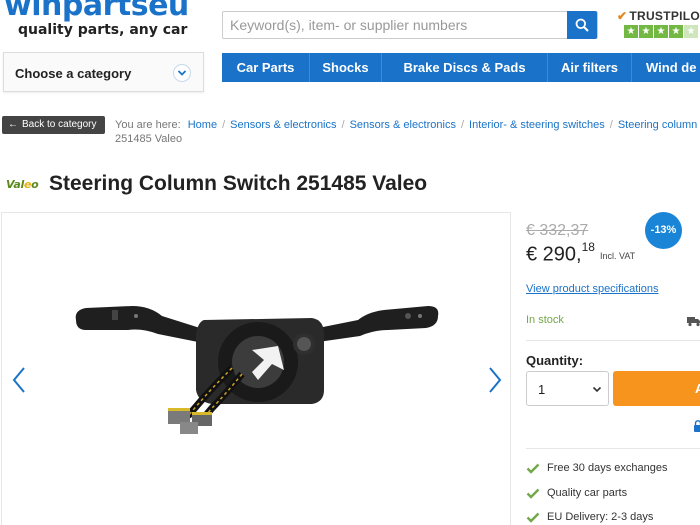 Image resolution: width=700 pixels, height=525 pixels. I want to click on usp-item: Quality car parts, so click(613, 494).